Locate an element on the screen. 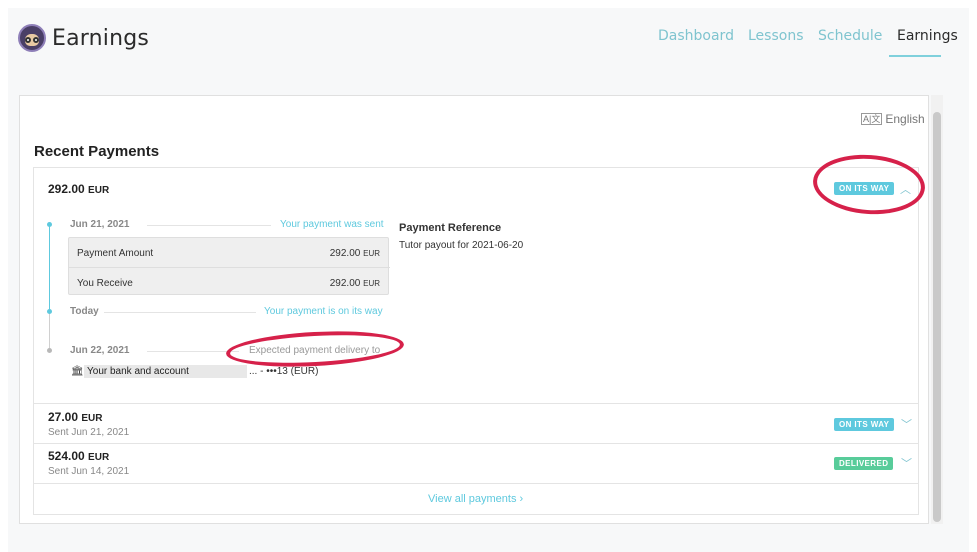 This screenshot has height=552, width=977. language-selector: A|文 English is located at coordinates (893, 119).